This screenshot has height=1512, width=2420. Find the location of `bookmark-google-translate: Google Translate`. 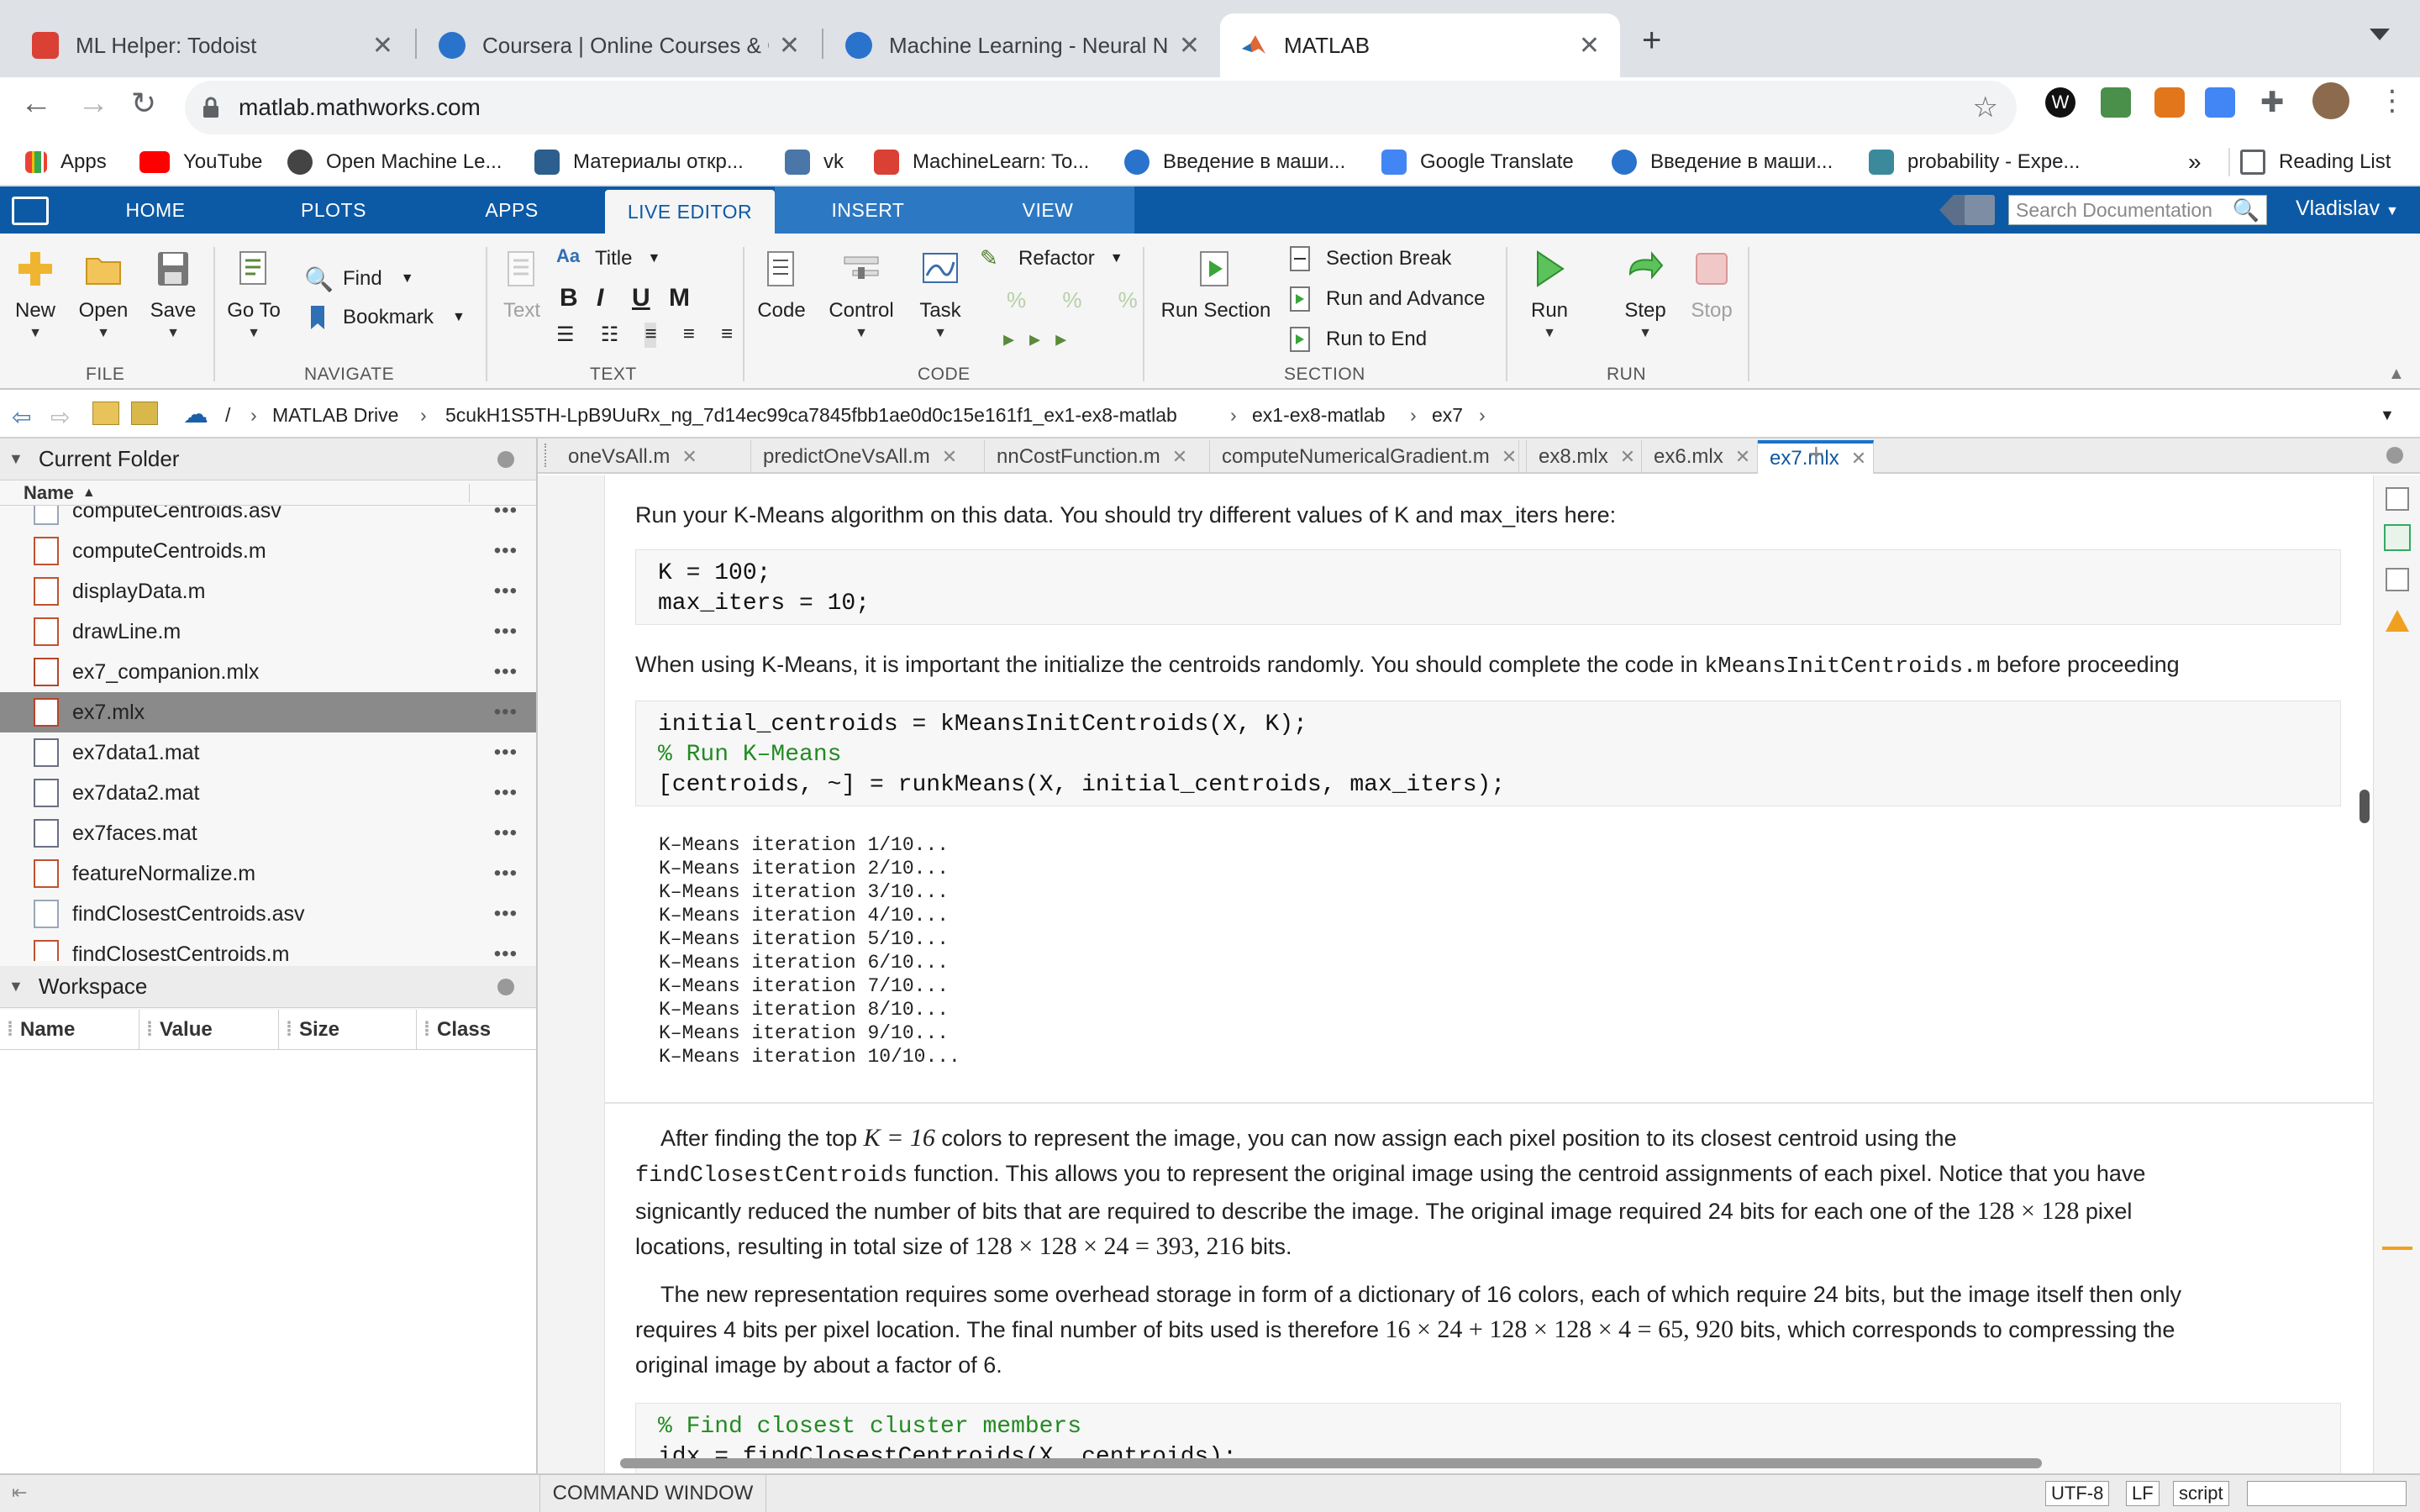

bookmark-google-translate: Google Translate is located at coordinates (1477, 162).